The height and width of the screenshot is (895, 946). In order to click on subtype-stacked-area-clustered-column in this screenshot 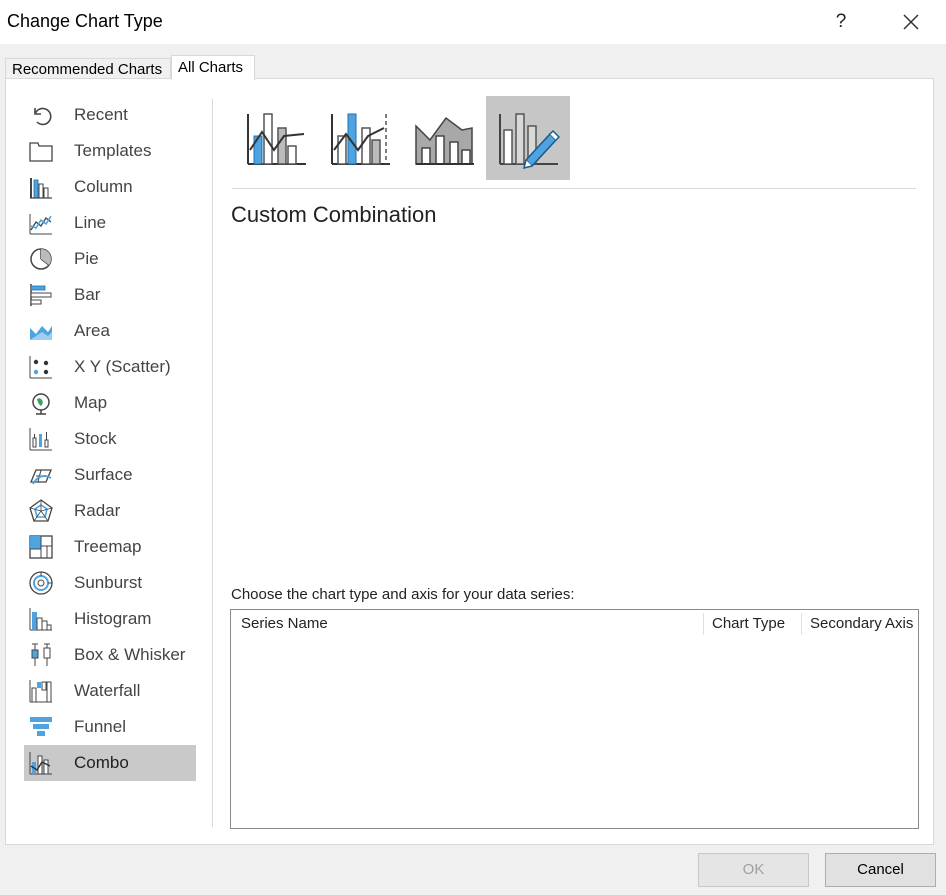, I will do `click(444, 138)`.